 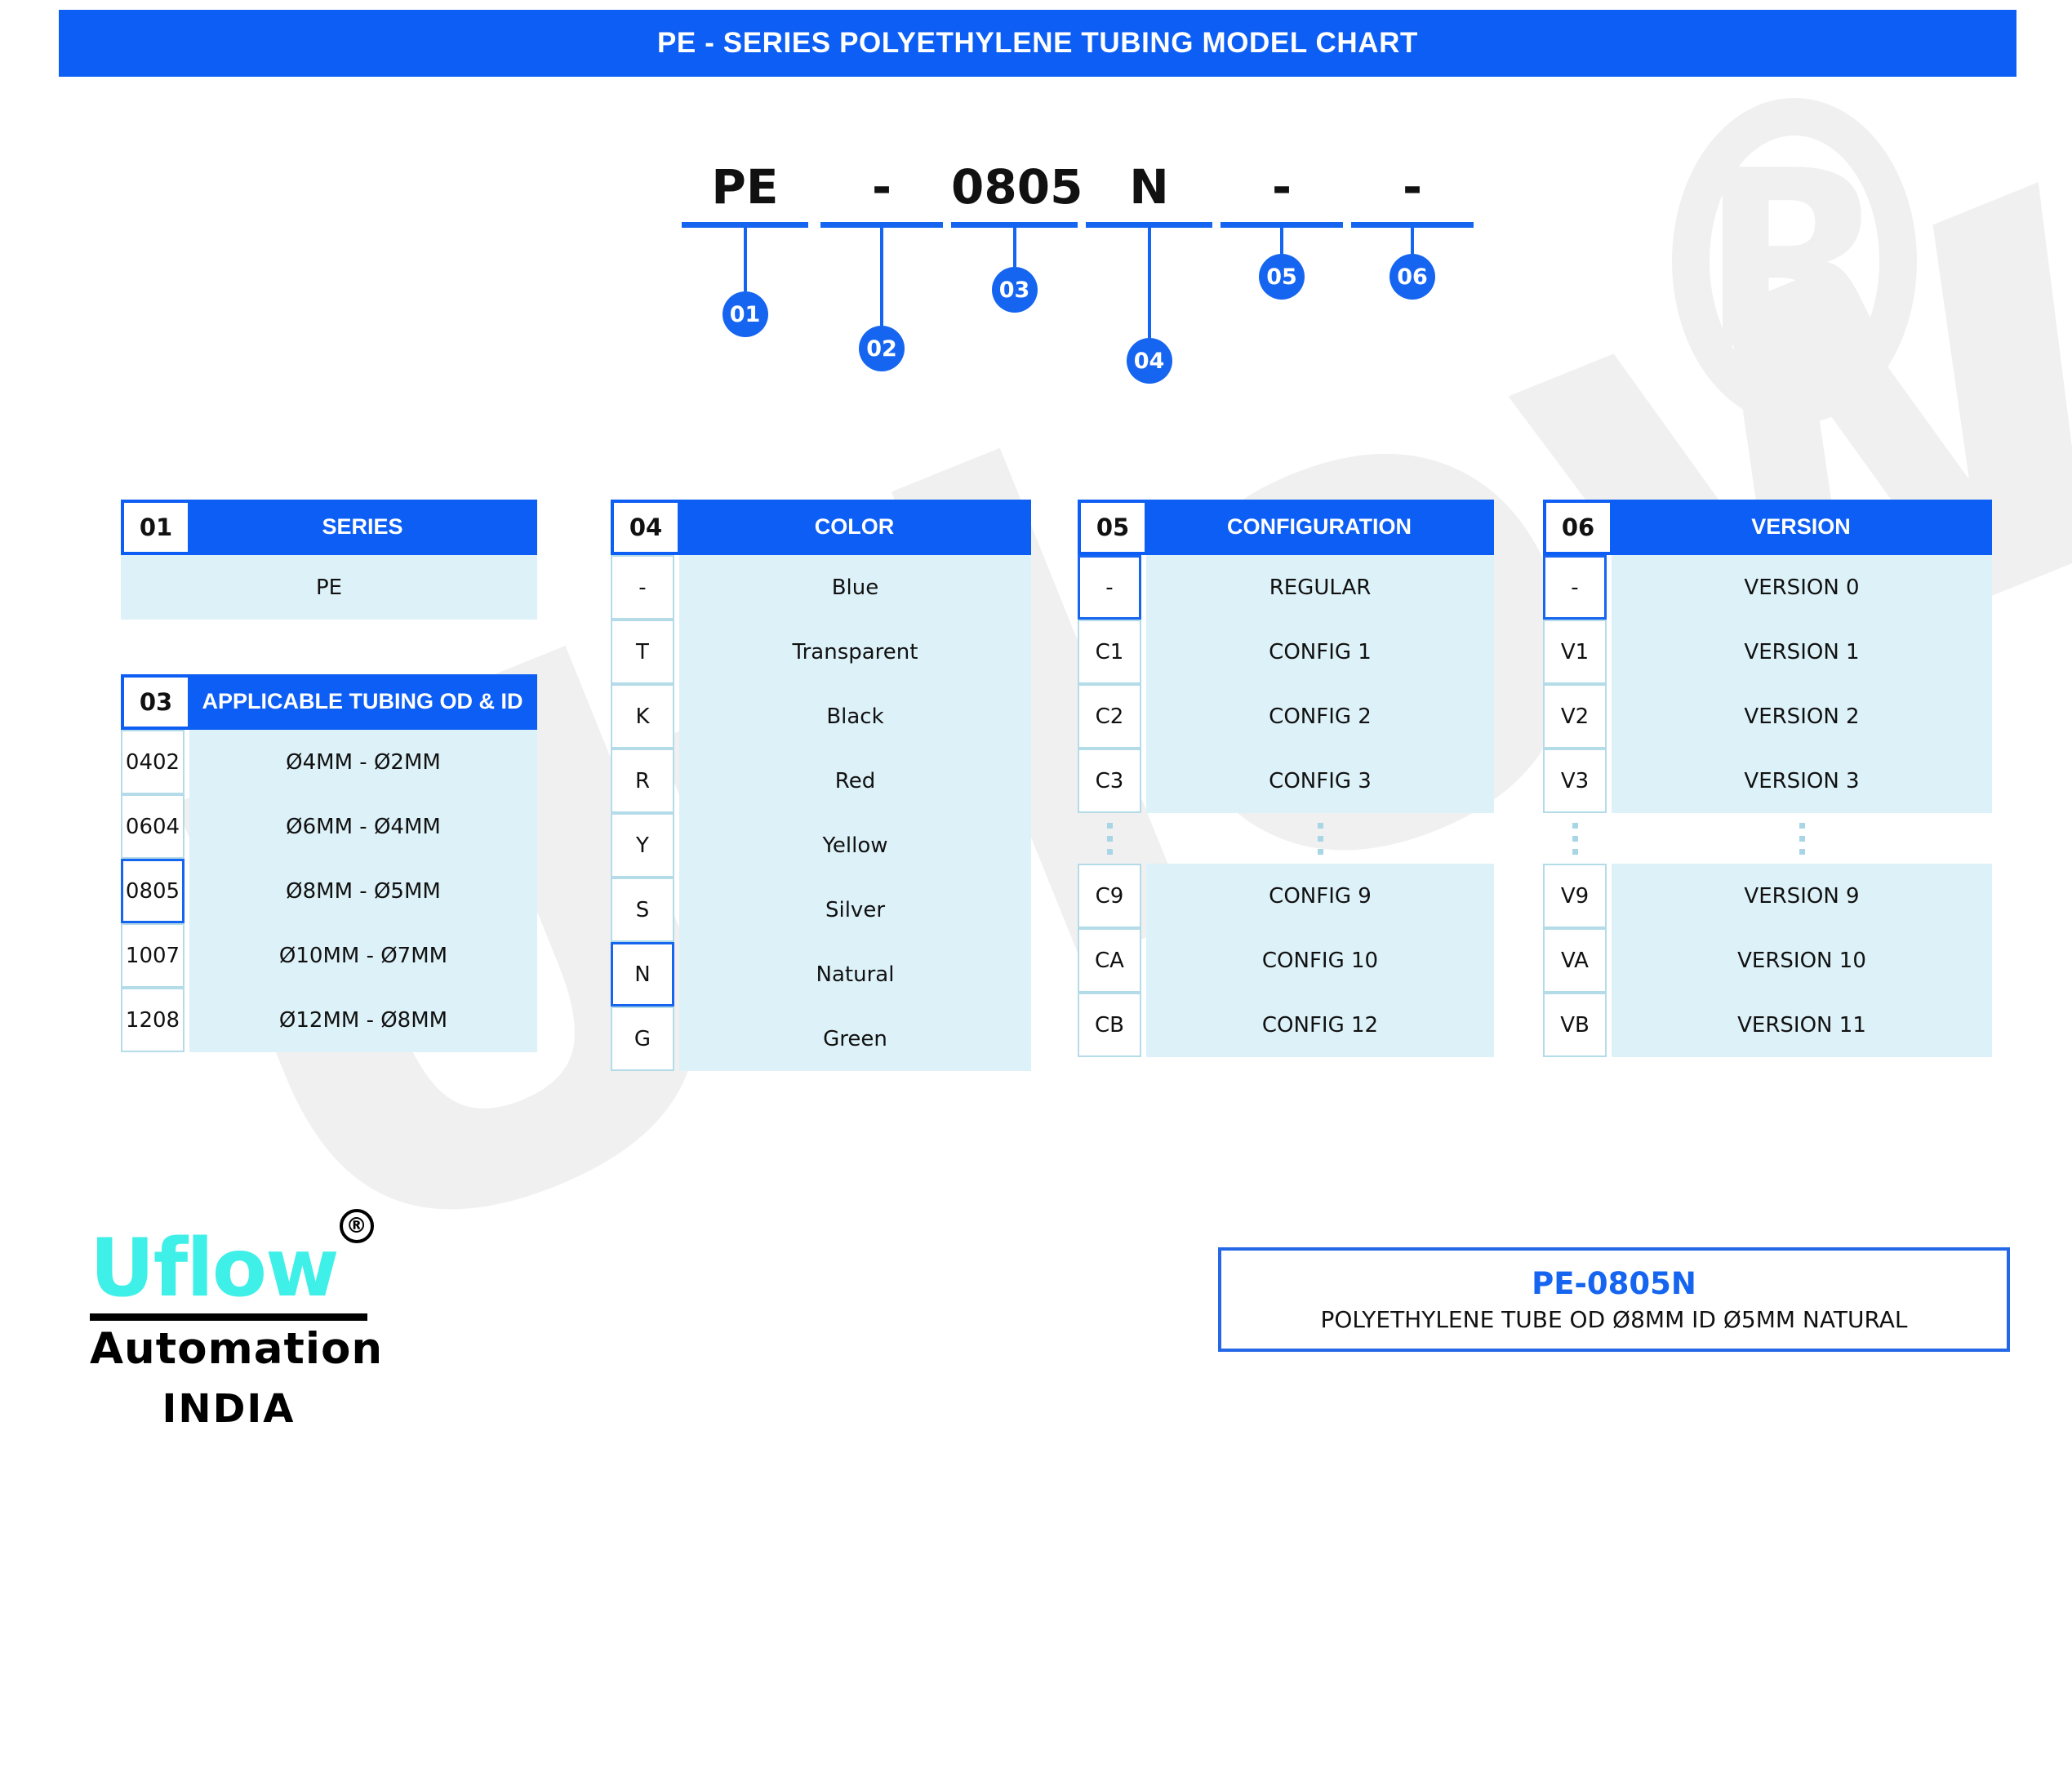 I want to click on table-row: C3 CONFIG 3, so click(x=1286, y=781).